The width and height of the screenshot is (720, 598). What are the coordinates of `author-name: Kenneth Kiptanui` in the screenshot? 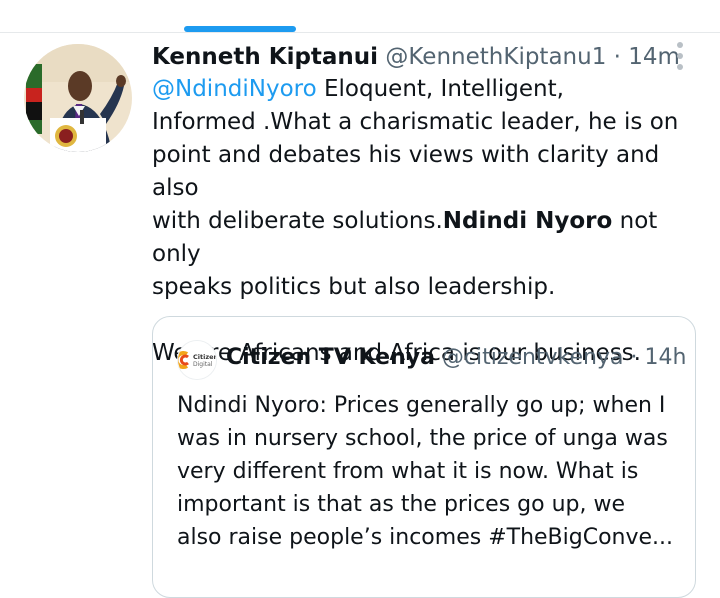 It's located at (265, 57).